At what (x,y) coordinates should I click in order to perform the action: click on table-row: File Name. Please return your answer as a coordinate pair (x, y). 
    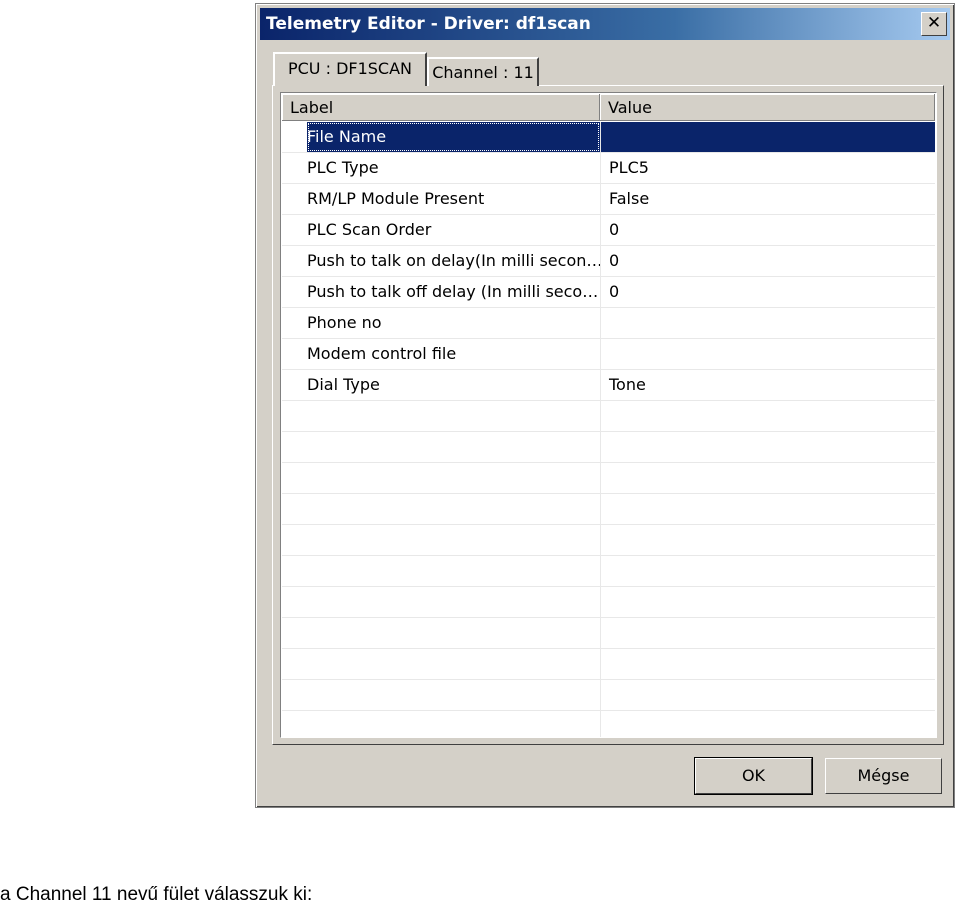
    Looking at the image, I should click on (608, 137).